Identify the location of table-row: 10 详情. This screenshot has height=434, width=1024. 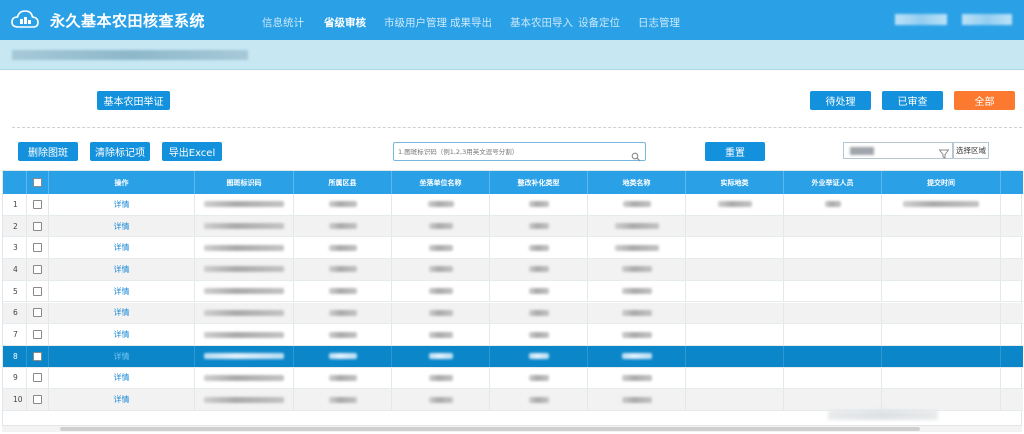
(513, 400).